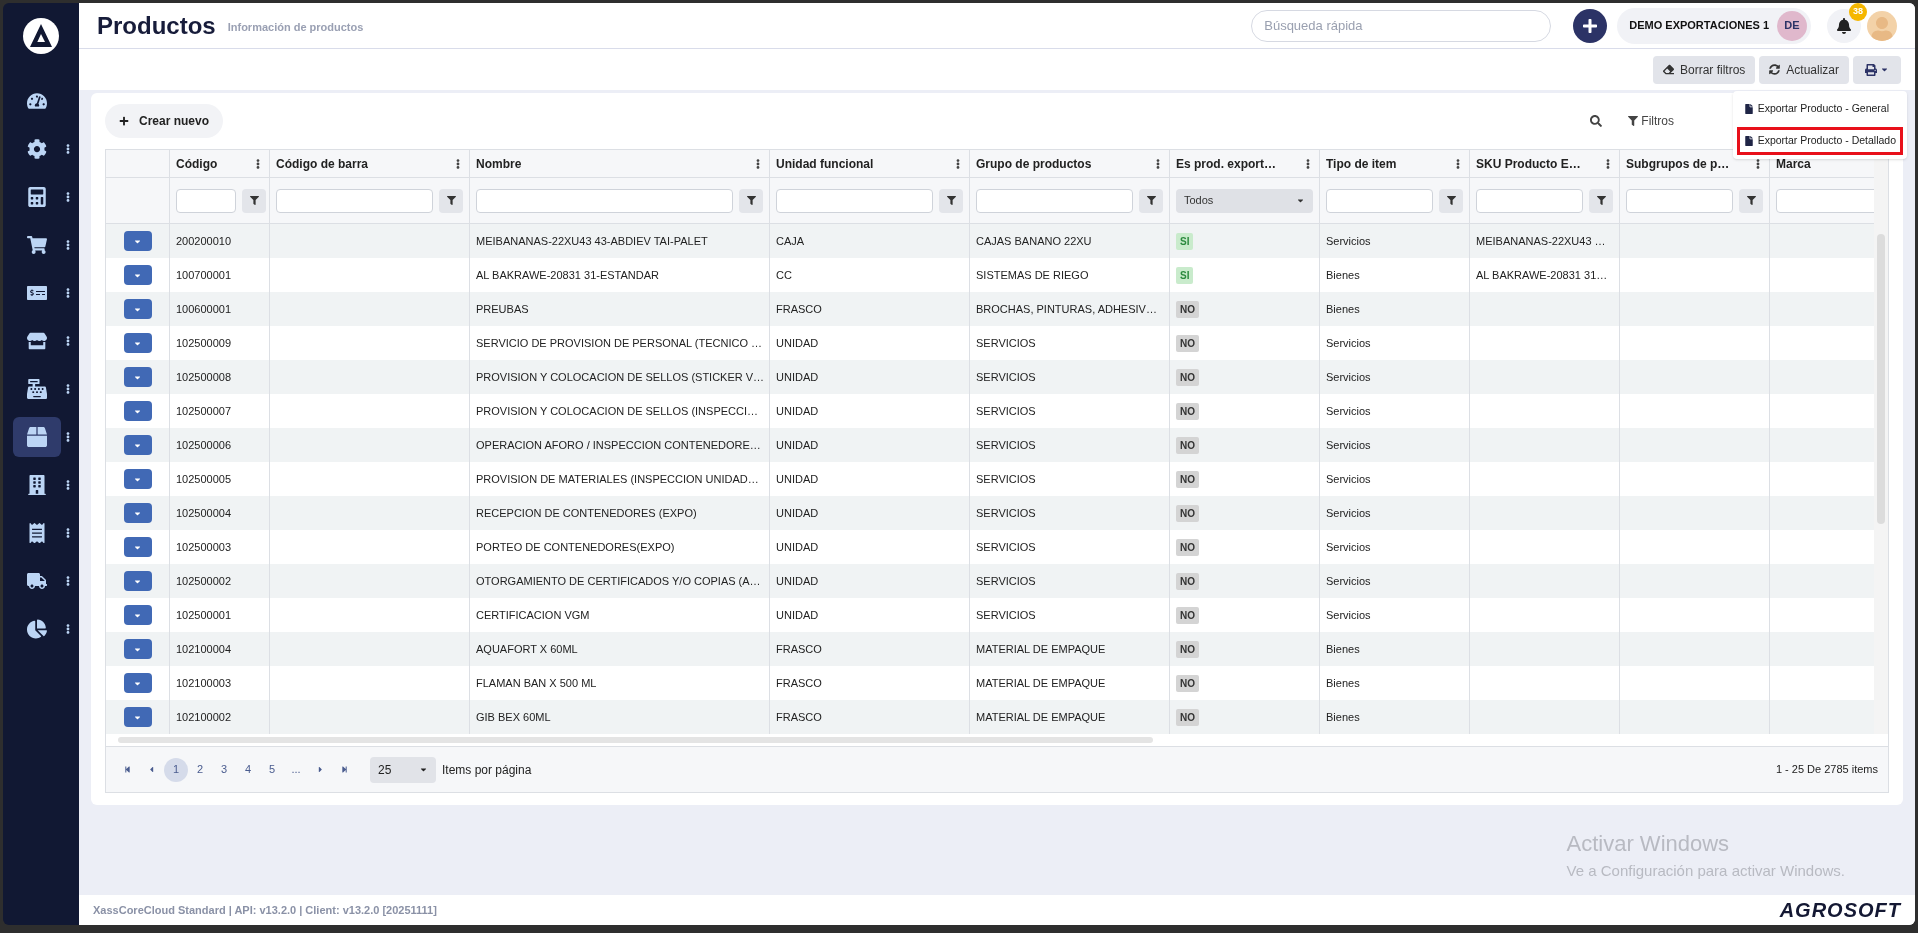  What do you see at coordinates (204, 615) in the screenshot?
I see `table-cell-text: 102500001` at bounding box center [204, 615].